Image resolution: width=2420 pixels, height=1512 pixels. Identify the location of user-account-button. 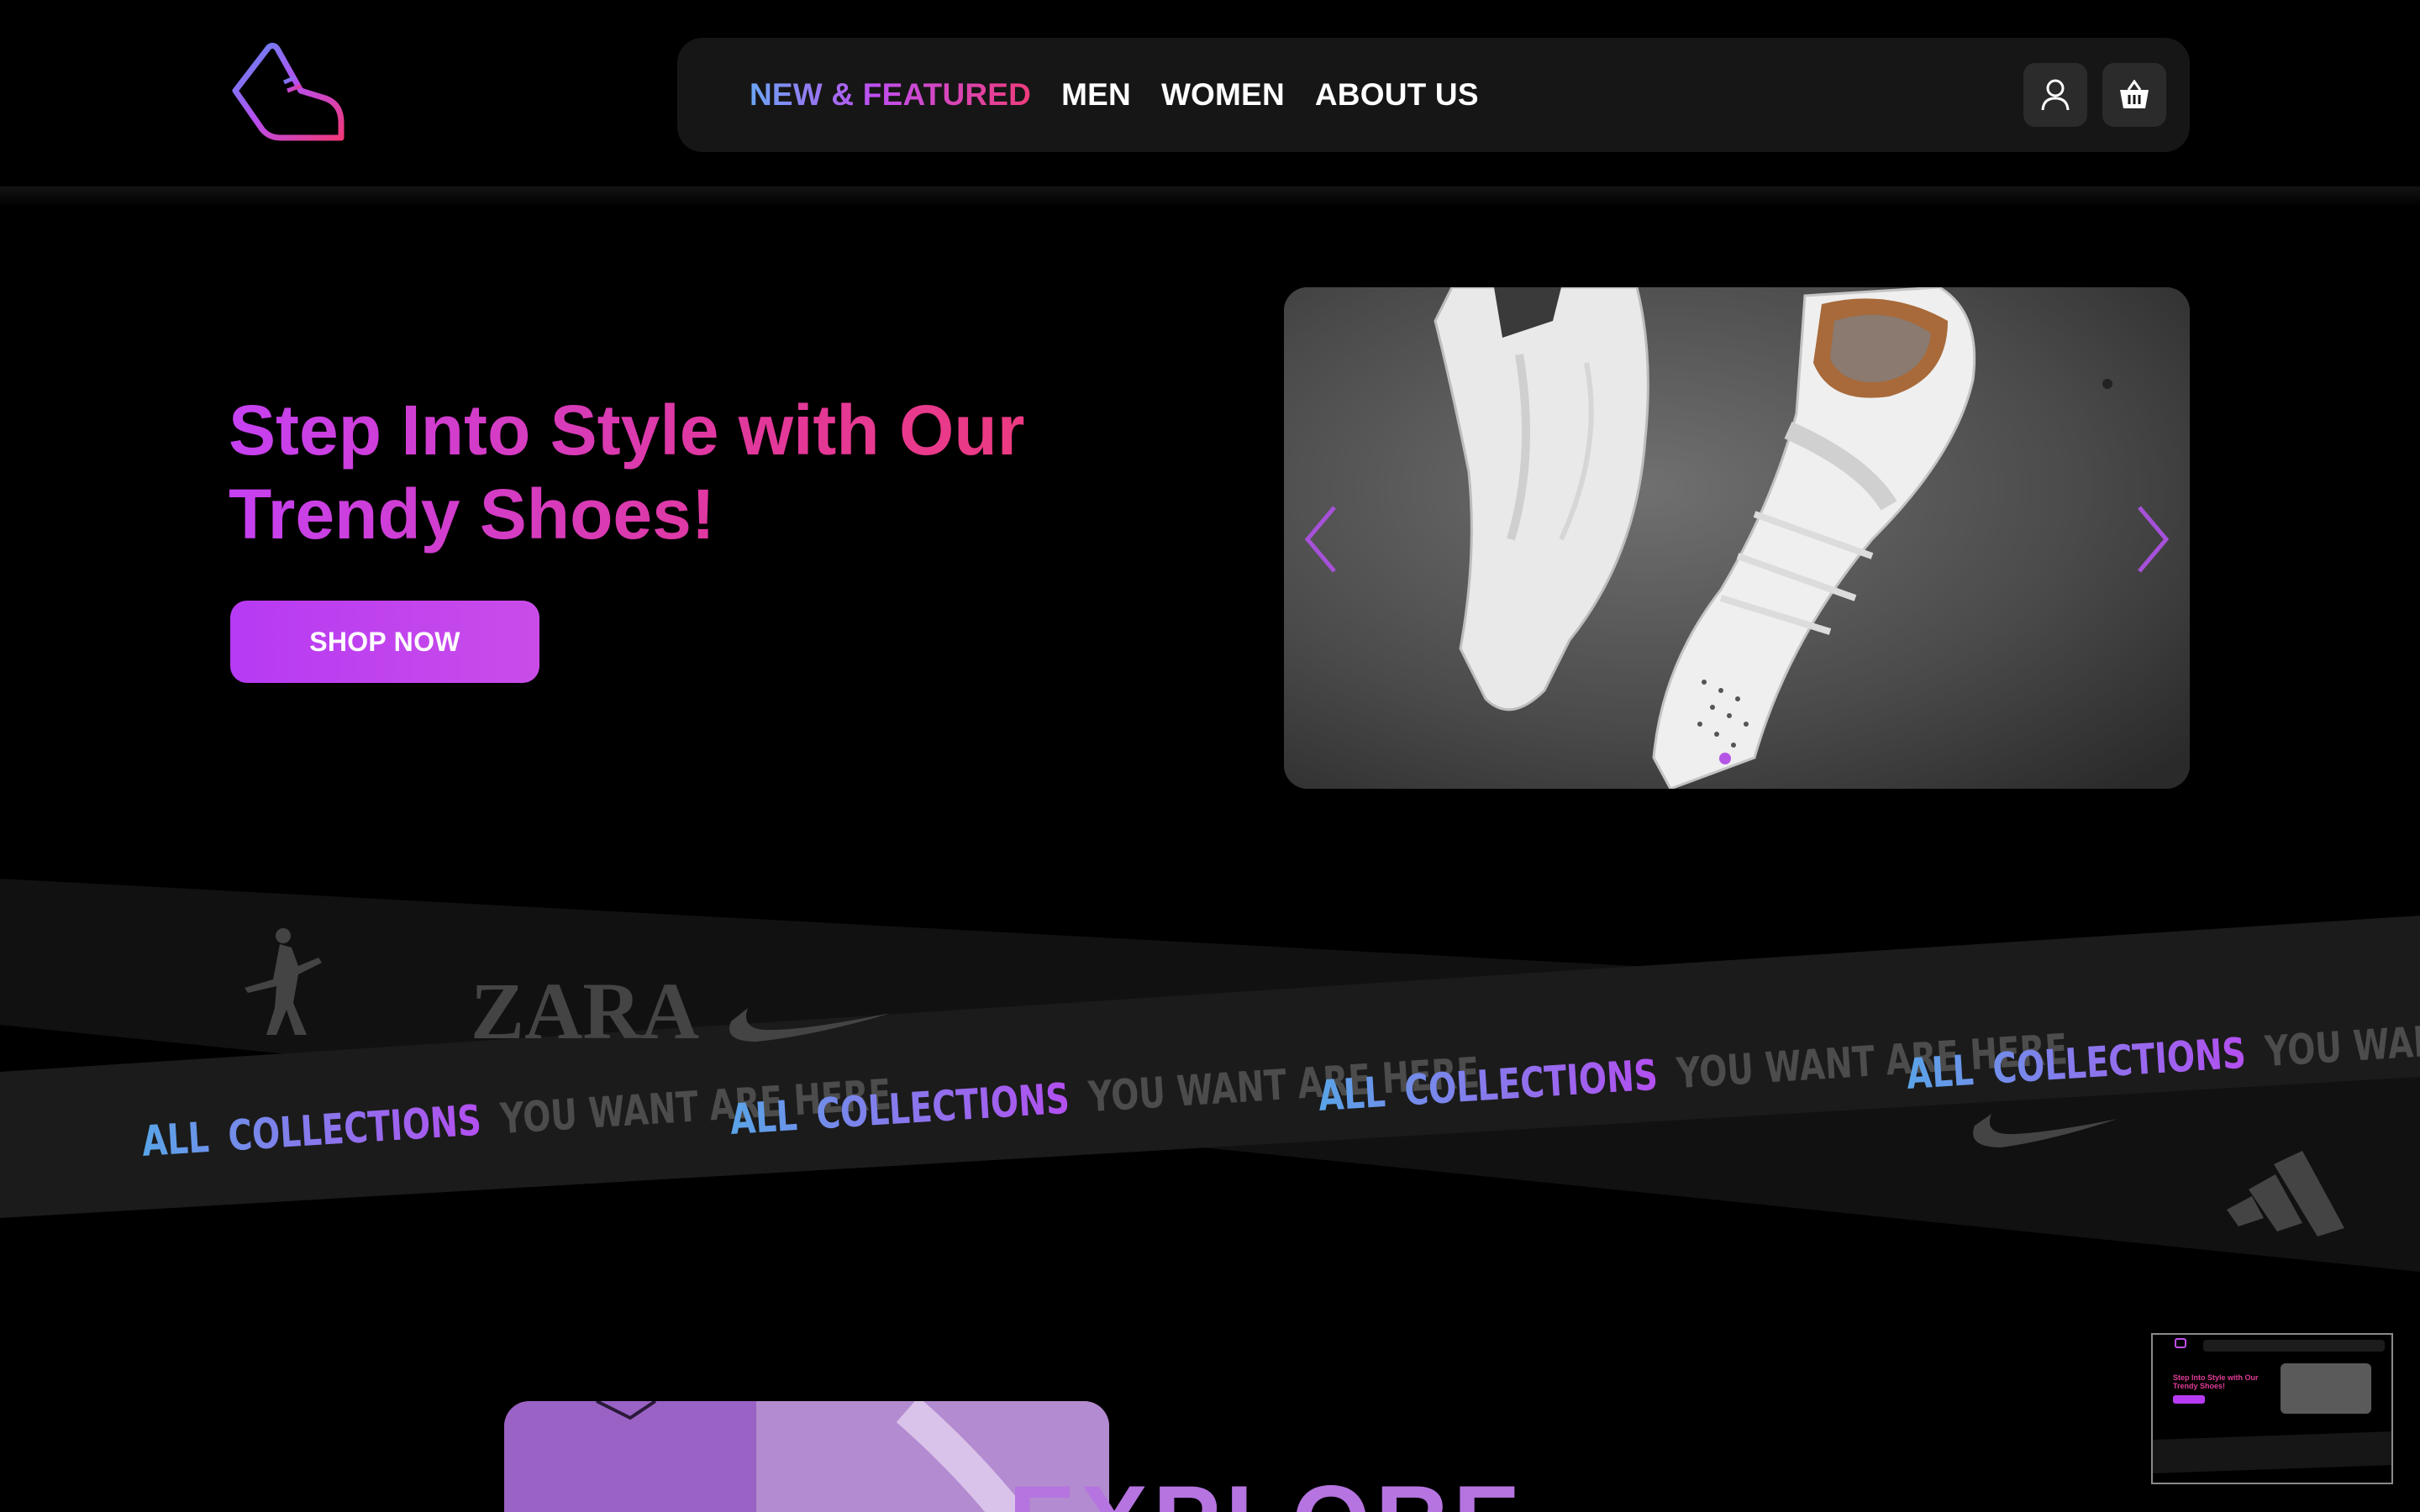
(2055, 95).